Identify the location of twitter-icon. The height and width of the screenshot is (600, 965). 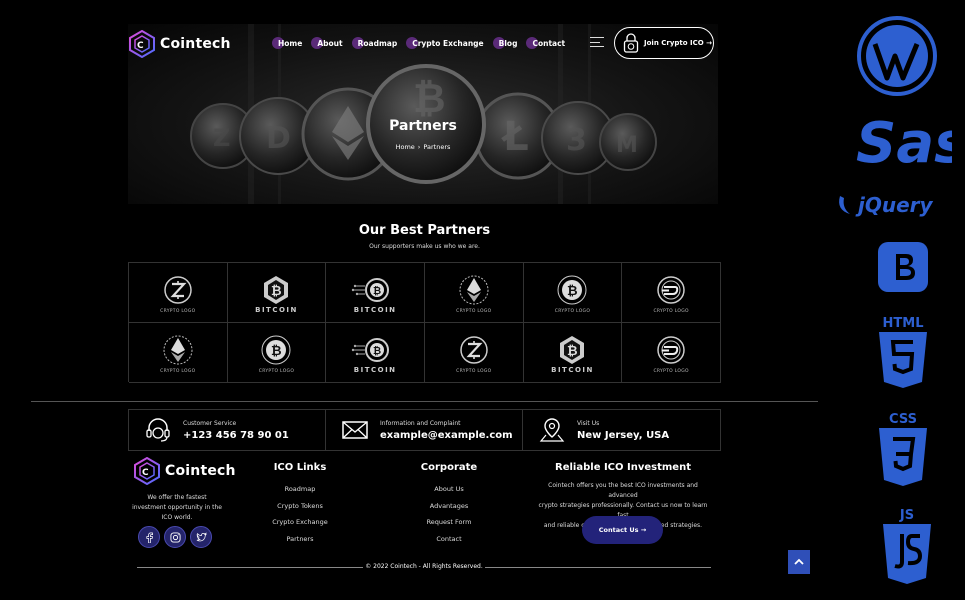
(201, 536).